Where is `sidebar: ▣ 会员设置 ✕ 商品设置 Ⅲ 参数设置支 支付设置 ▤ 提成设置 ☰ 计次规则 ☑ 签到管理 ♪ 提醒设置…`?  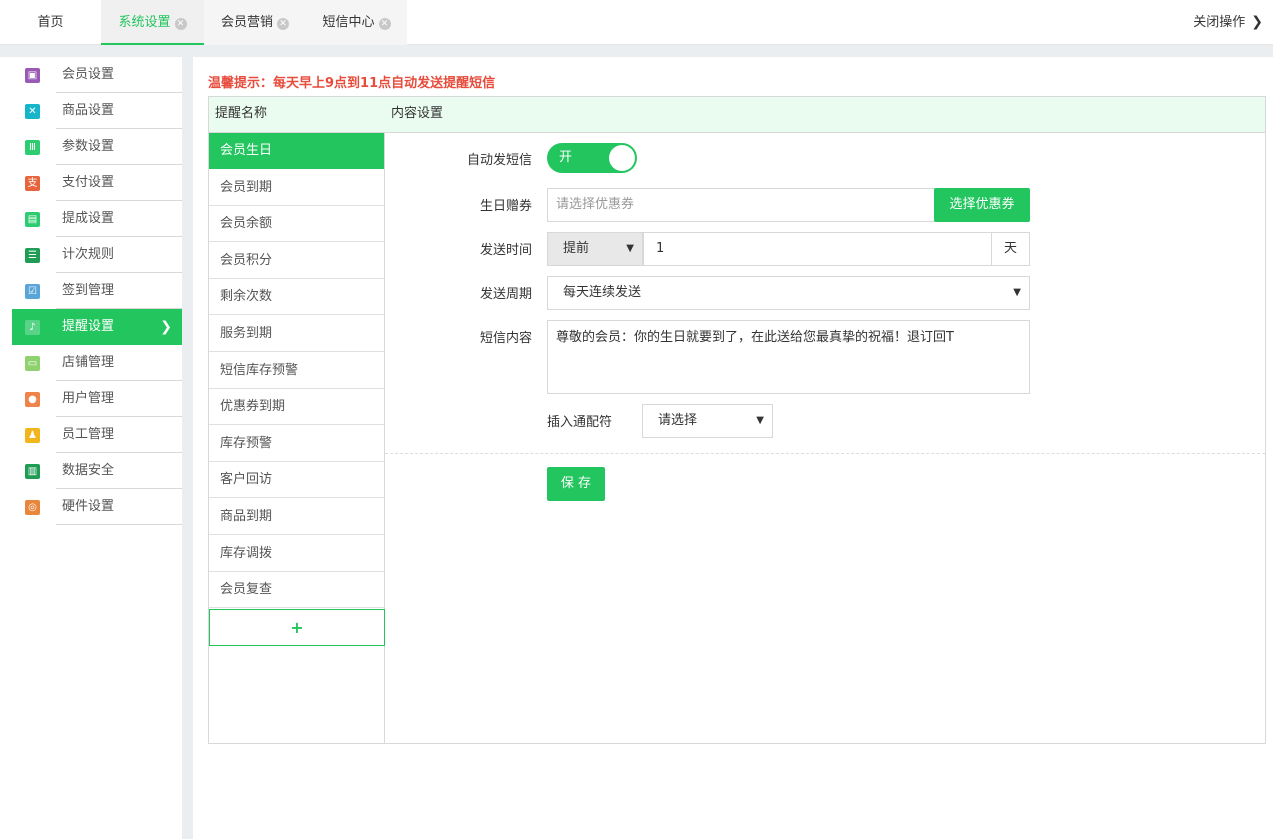 sidebar: ▣ 会员设置 ✕ 商品设置 Ⅲ 参数设置支 支付设置 ▤ 提成设置 ☰ 计次规则 ☑ 签到管理 ♪ 提醒设置… is located at coordinates (91, 448).